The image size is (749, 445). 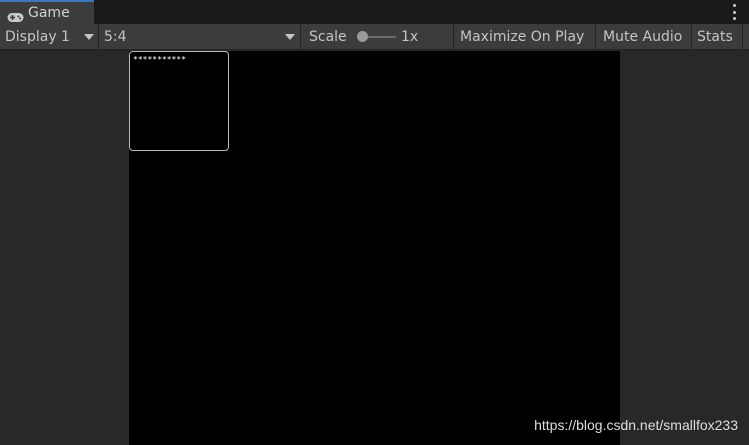 What do you see at coordinates (15, 15) in the screenshot?
I see `gamepad-icon` at bounding box center [15, 15].